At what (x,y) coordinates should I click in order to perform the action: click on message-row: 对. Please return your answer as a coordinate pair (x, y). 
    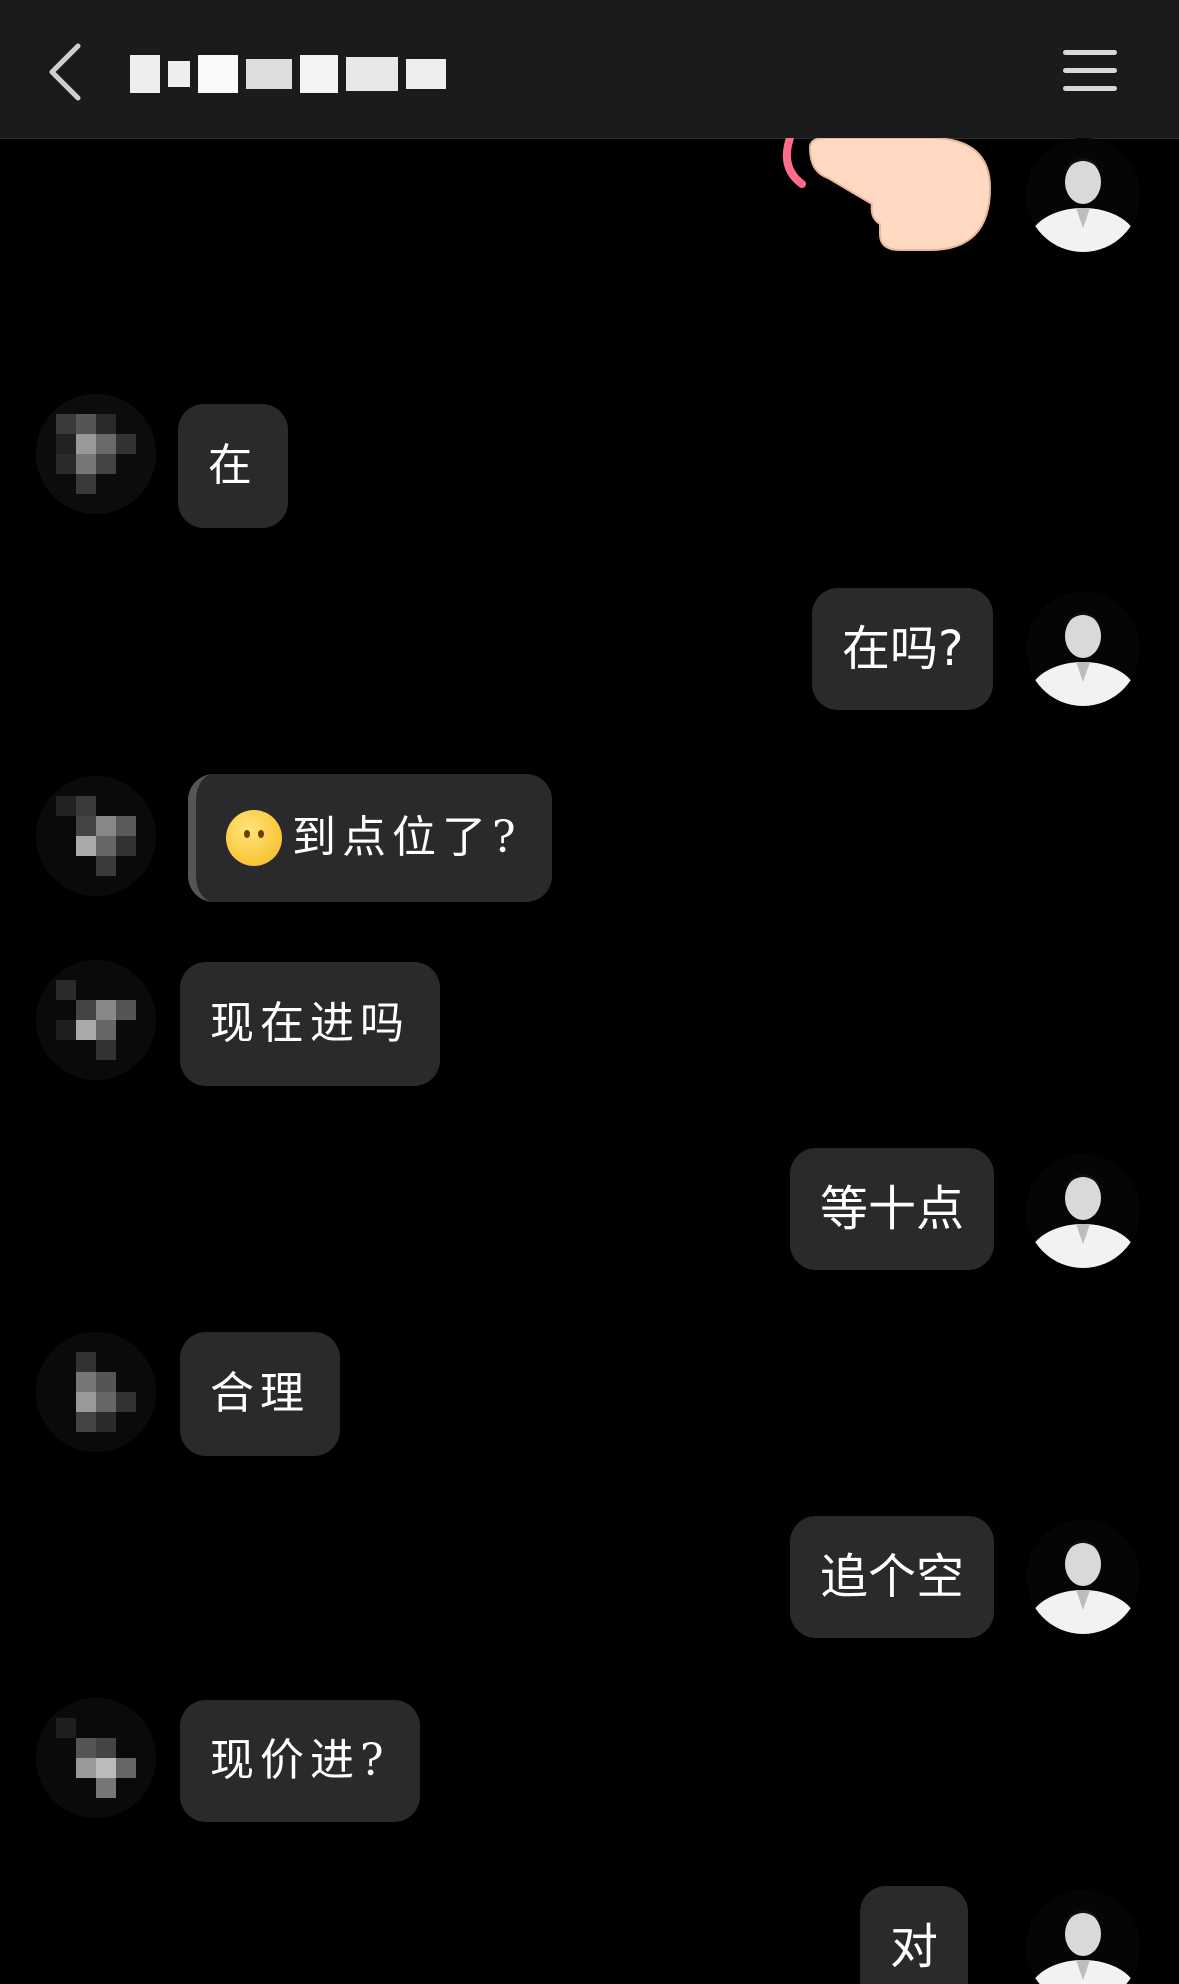
    Looking at the image, I should click on (589, 1935).